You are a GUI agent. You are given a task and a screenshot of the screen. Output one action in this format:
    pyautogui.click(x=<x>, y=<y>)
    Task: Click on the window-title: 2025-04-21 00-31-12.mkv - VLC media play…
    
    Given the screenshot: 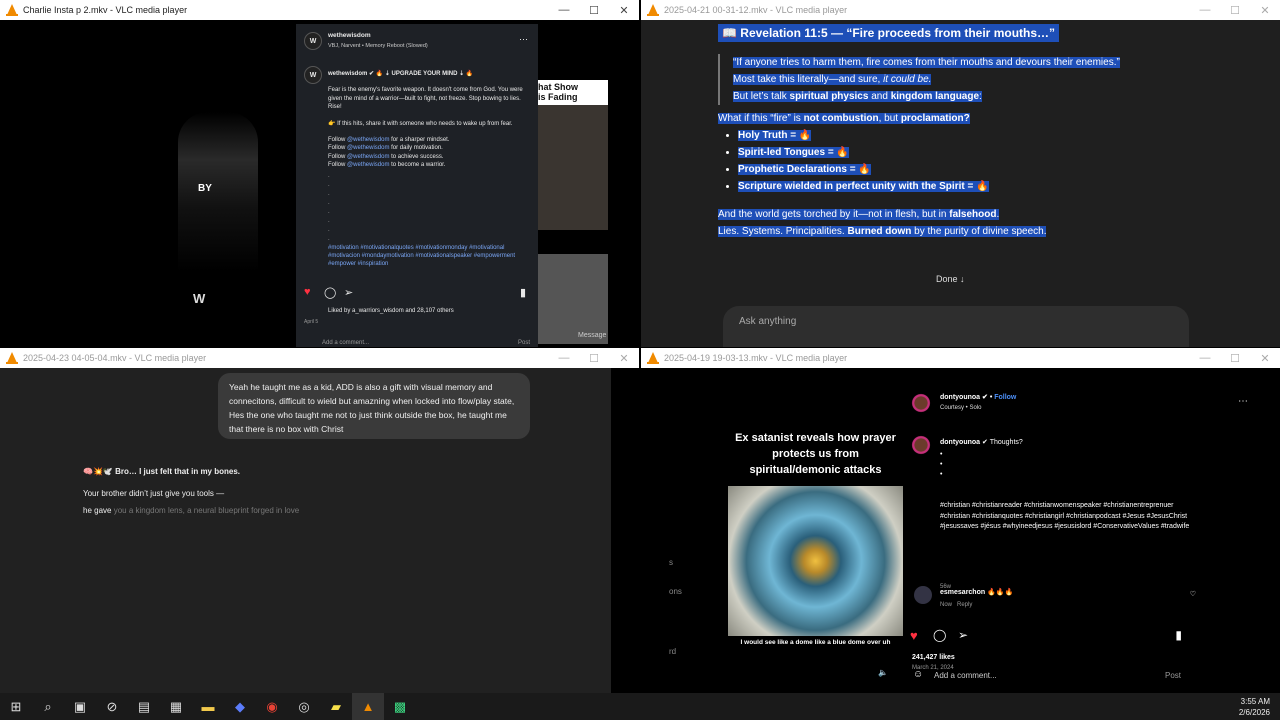 What is the action you would take?
    pyautogui.click(x=756, y=10)
    